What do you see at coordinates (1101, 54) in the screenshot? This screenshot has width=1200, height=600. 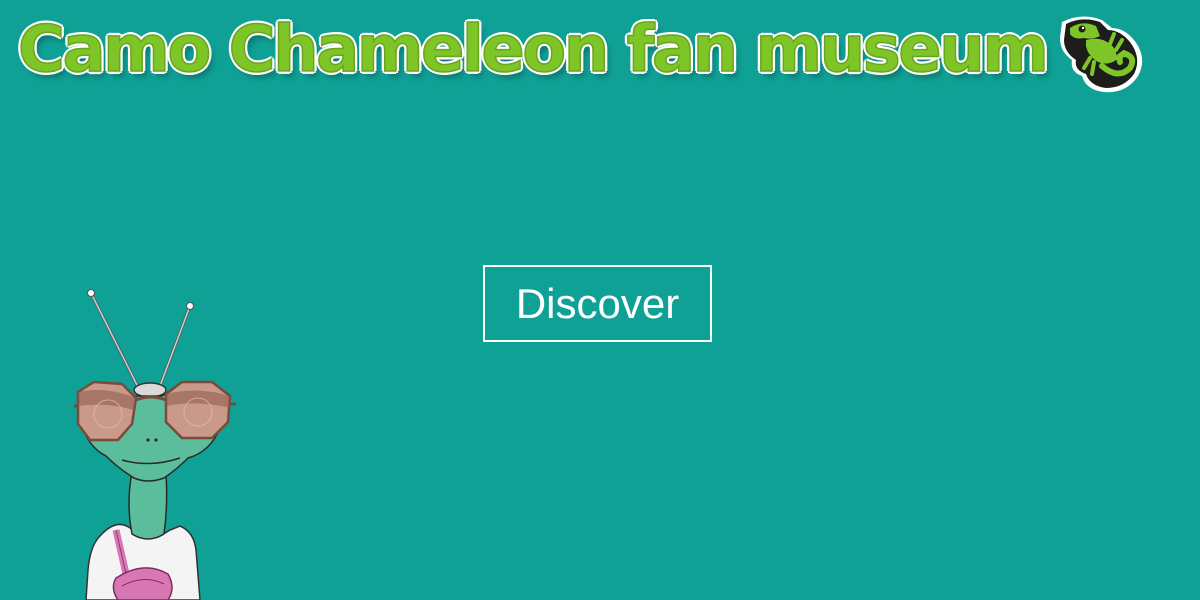 I see `chameleon-logo-icon` at bounding box center [1101, 54].